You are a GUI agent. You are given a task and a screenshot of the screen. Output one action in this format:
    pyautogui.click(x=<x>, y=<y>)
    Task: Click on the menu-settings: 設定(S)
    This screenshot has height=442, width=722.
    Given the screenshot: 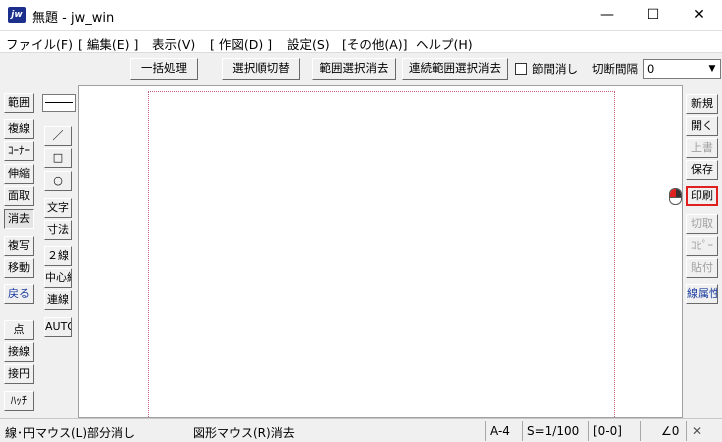 What is the action you would take?
    pyautogui.click(x=308, y=43)
    